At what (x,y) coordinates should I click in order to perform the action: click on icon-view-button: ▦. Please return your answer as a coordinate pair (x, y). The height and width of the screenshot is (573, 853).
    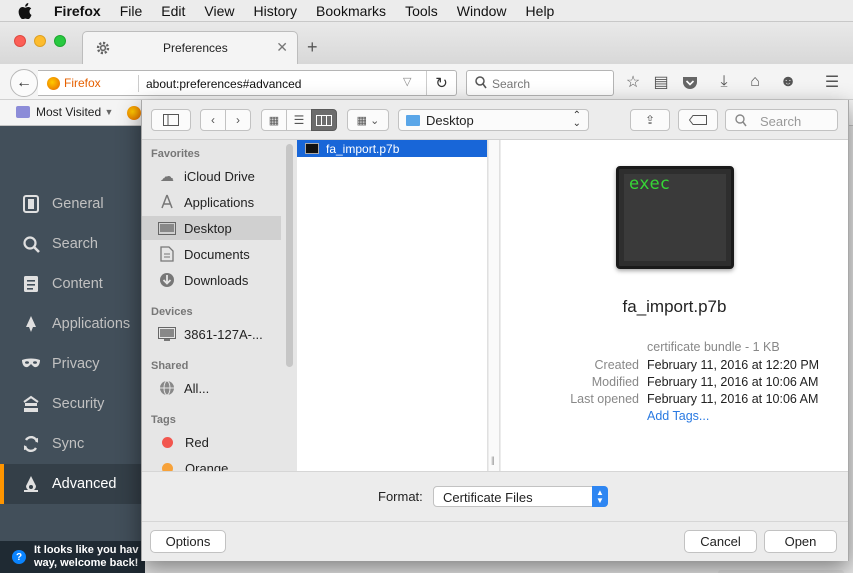
    Looking at the image, I should click on (274, 120).